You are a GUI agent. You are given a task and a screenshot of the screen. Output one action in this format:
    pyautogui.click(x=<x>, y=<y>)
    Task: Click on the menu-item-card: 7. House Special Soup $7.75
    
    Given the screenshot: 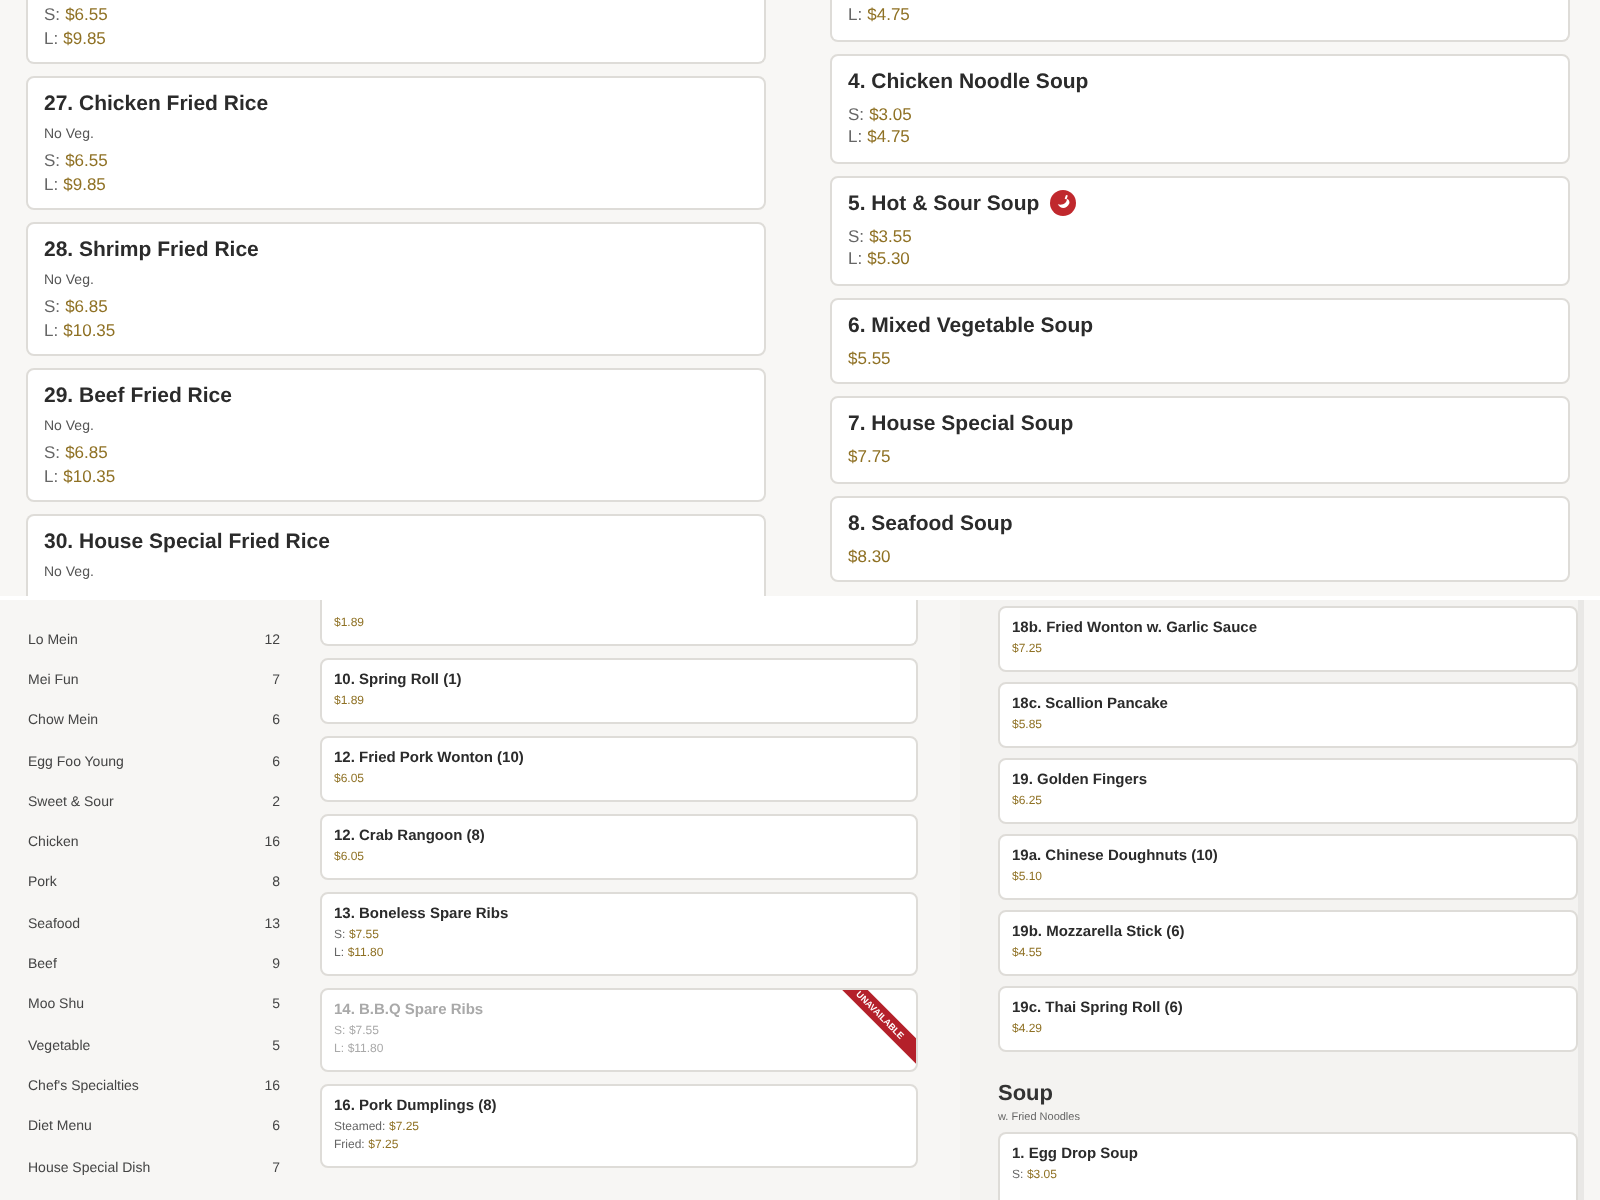 What is the action you would take?
    pyautogui.click(x=1200, y=439)
    